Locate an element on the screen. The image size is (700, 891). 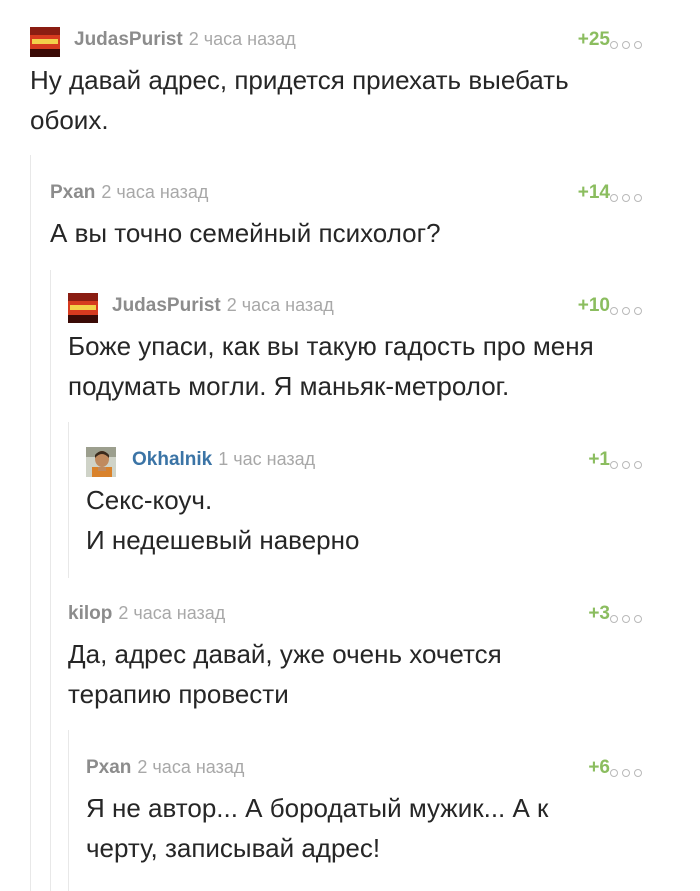
comment-rating: +10 is located at coordinates (593, 305).